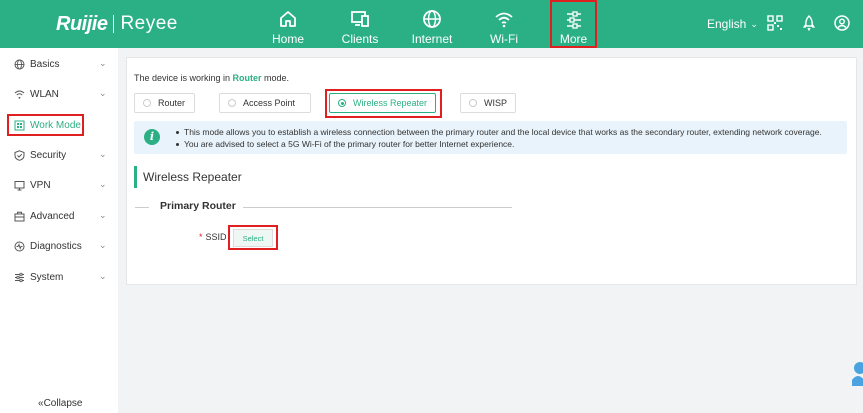 This screenshot has width=863, height=413. I want to click on nav-clients: Clients, so click(360, 24).